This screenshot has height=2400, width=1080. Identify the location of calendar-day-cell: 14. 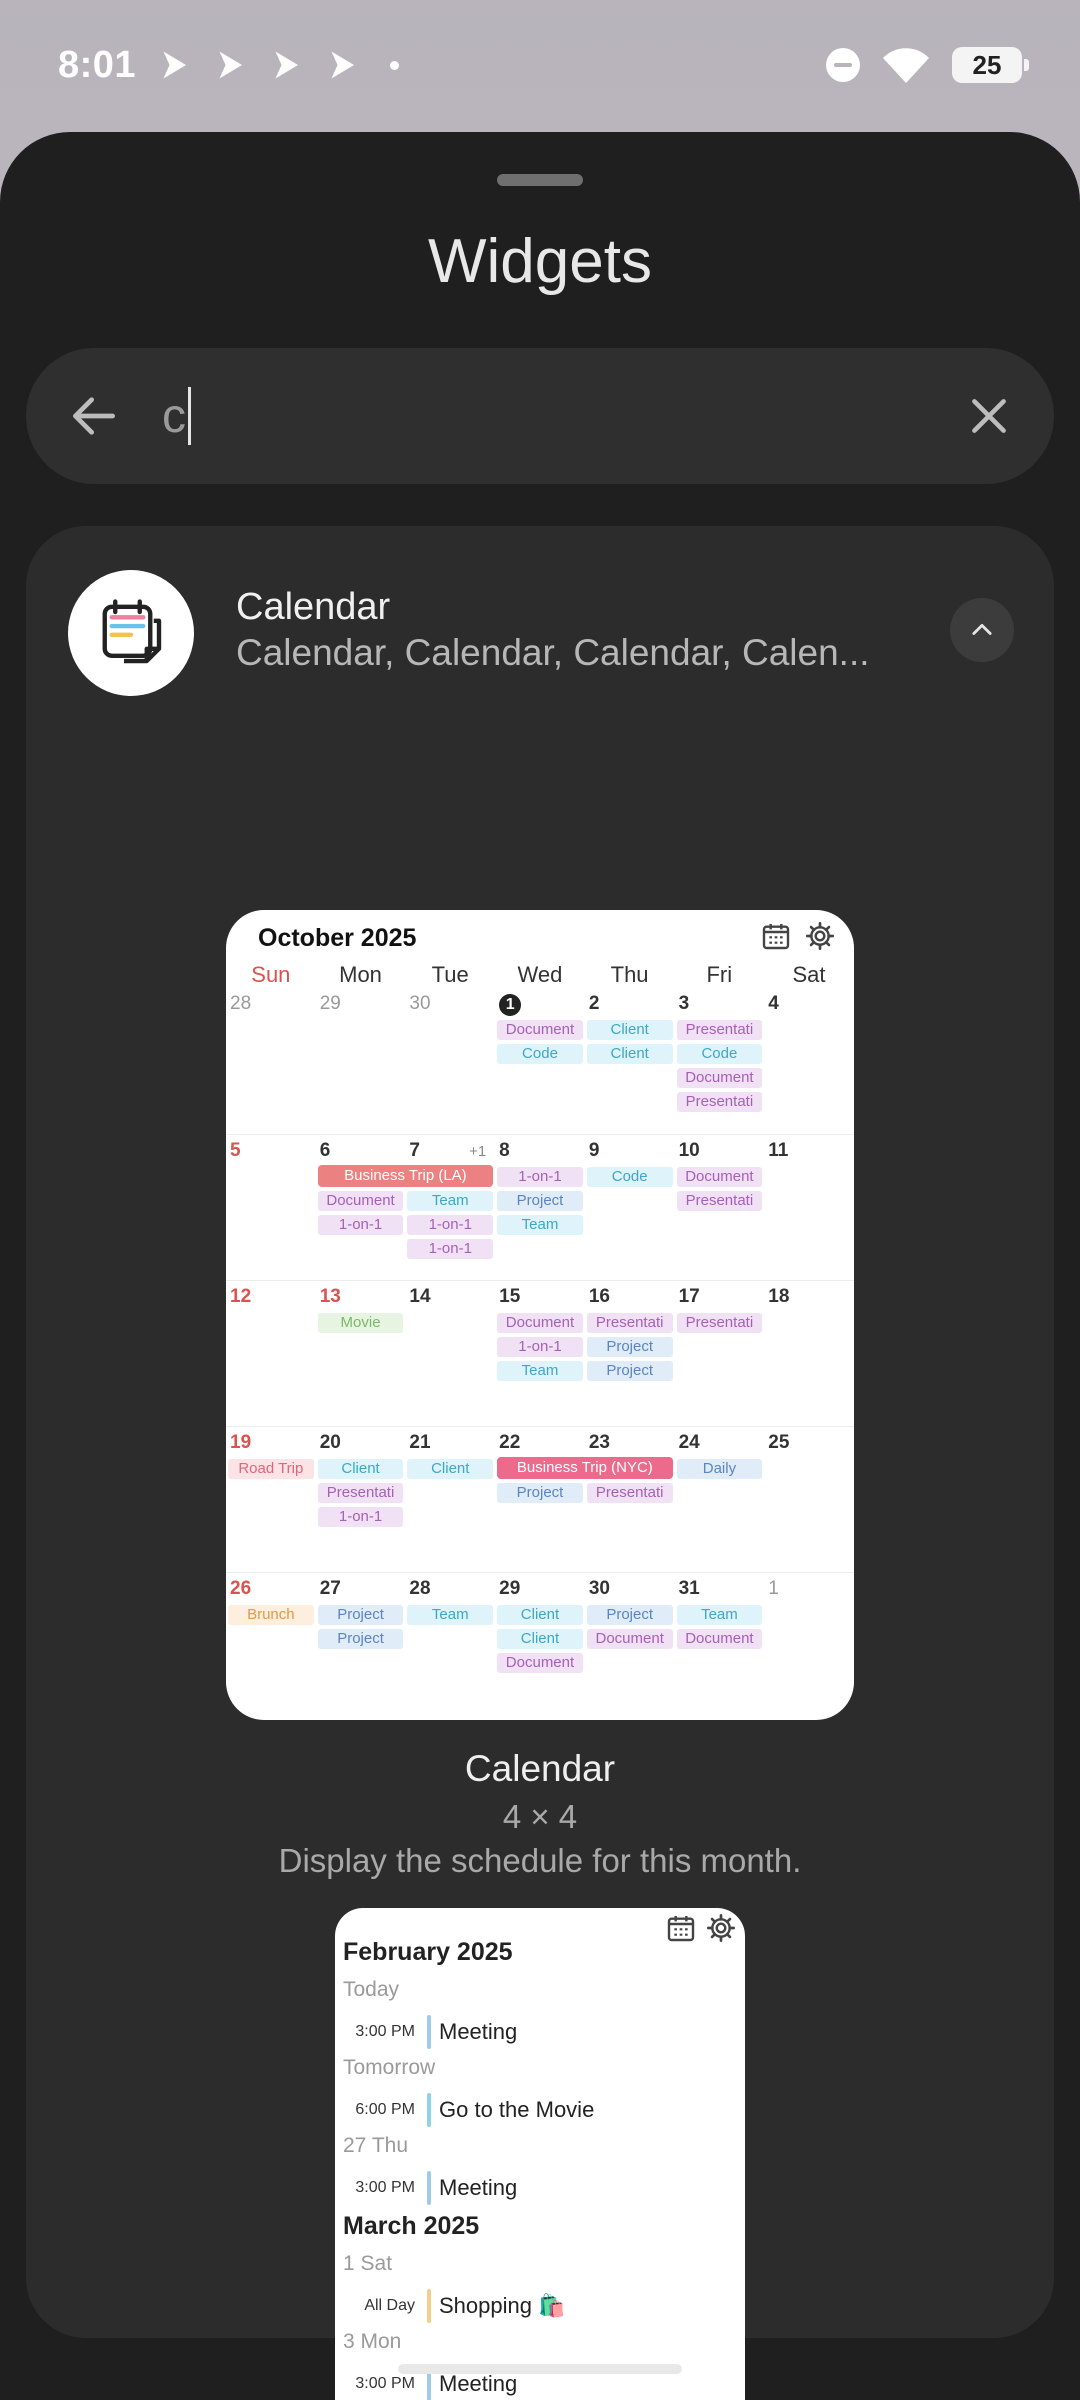
(450, 1355).